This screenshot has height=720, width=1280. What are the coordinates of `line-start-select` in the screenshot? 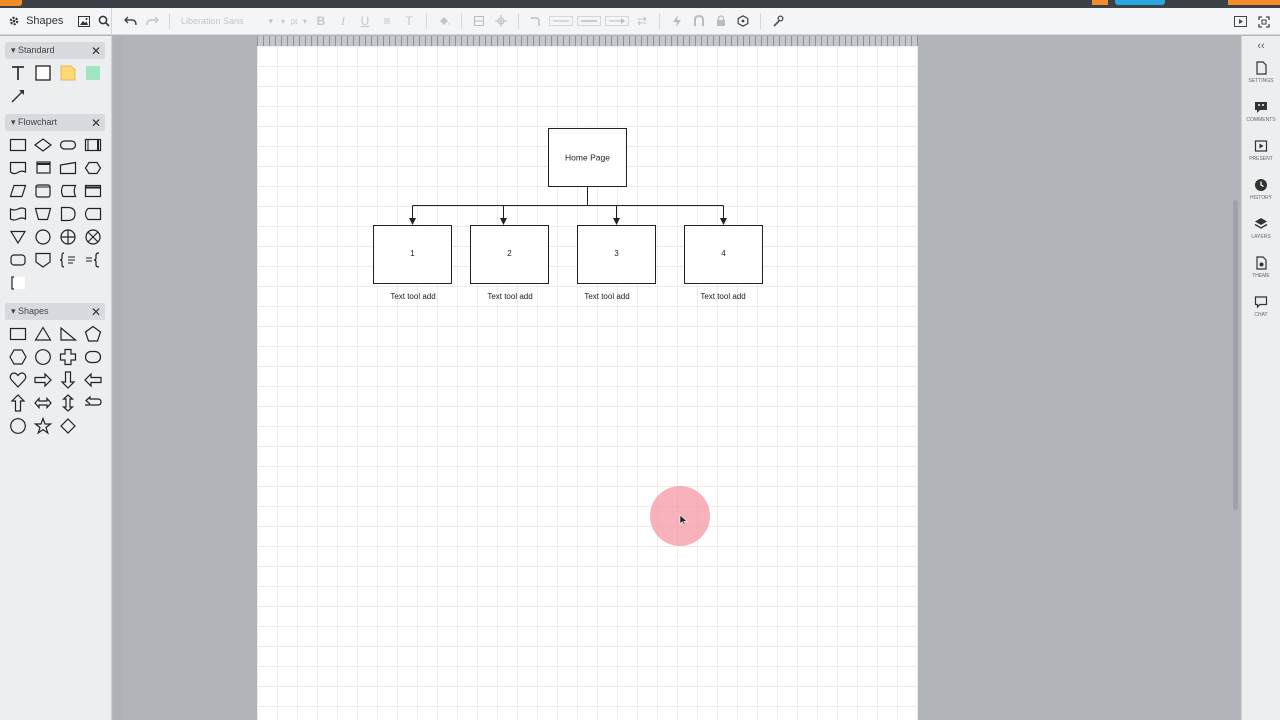 It's located at (561, 21).